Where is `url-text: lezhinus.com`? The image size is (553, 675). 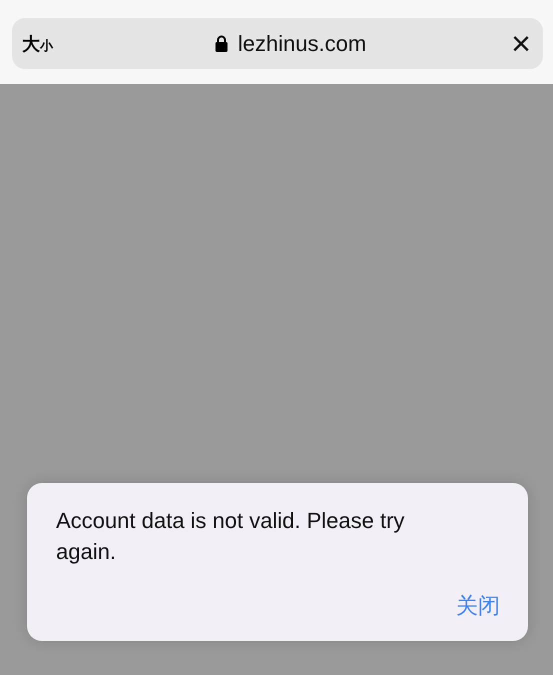
url-text: lezhinus.com is located at coordinates (302, 43).